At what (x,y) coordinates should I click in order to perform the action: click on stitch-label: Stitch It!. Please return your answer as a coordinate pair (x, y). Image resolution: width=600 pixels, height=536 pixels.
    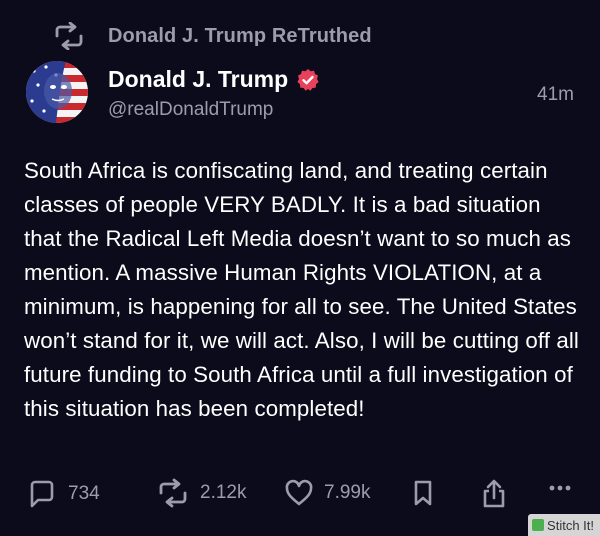
    Looking at the image, I should click on (570, 525).